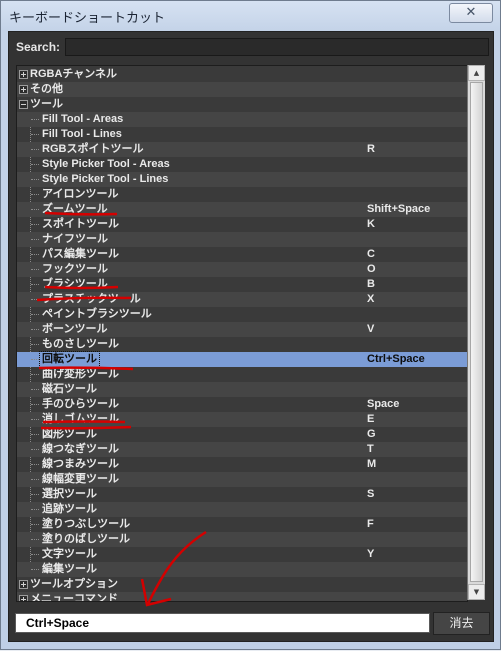 The height and width of the screenshot is (651, 501). I want to click on tree-item: ペイントブラシツール, so click(242, 314).